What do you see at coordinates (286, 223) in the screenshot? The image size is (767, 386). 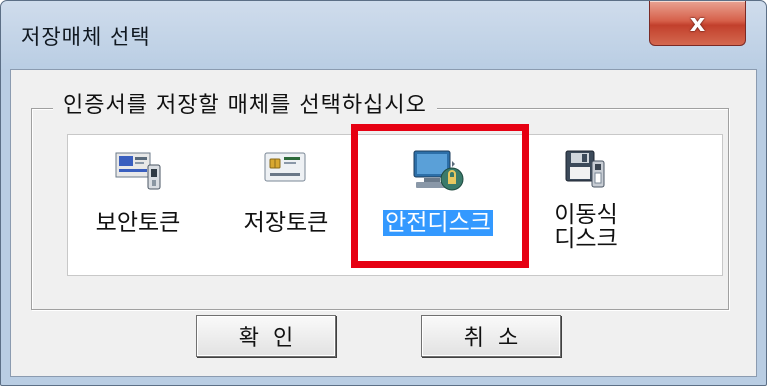 I see `media-label: 저장토큰` at bounding box center [286, 223].